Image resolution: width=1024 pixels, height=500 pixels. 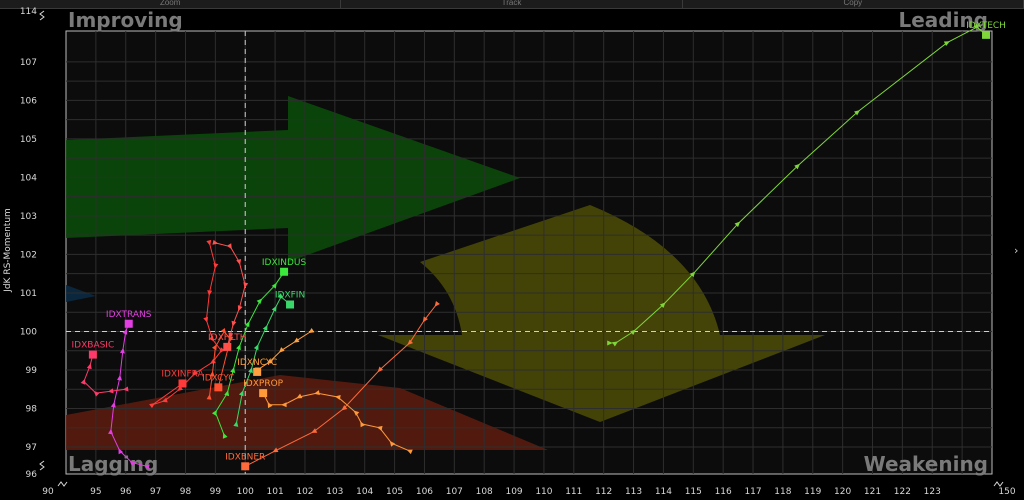 What do you see at coordinates (842, 492) in the screenshot?
I see `x-tick-label: 120` at bounding box center [842, 492].